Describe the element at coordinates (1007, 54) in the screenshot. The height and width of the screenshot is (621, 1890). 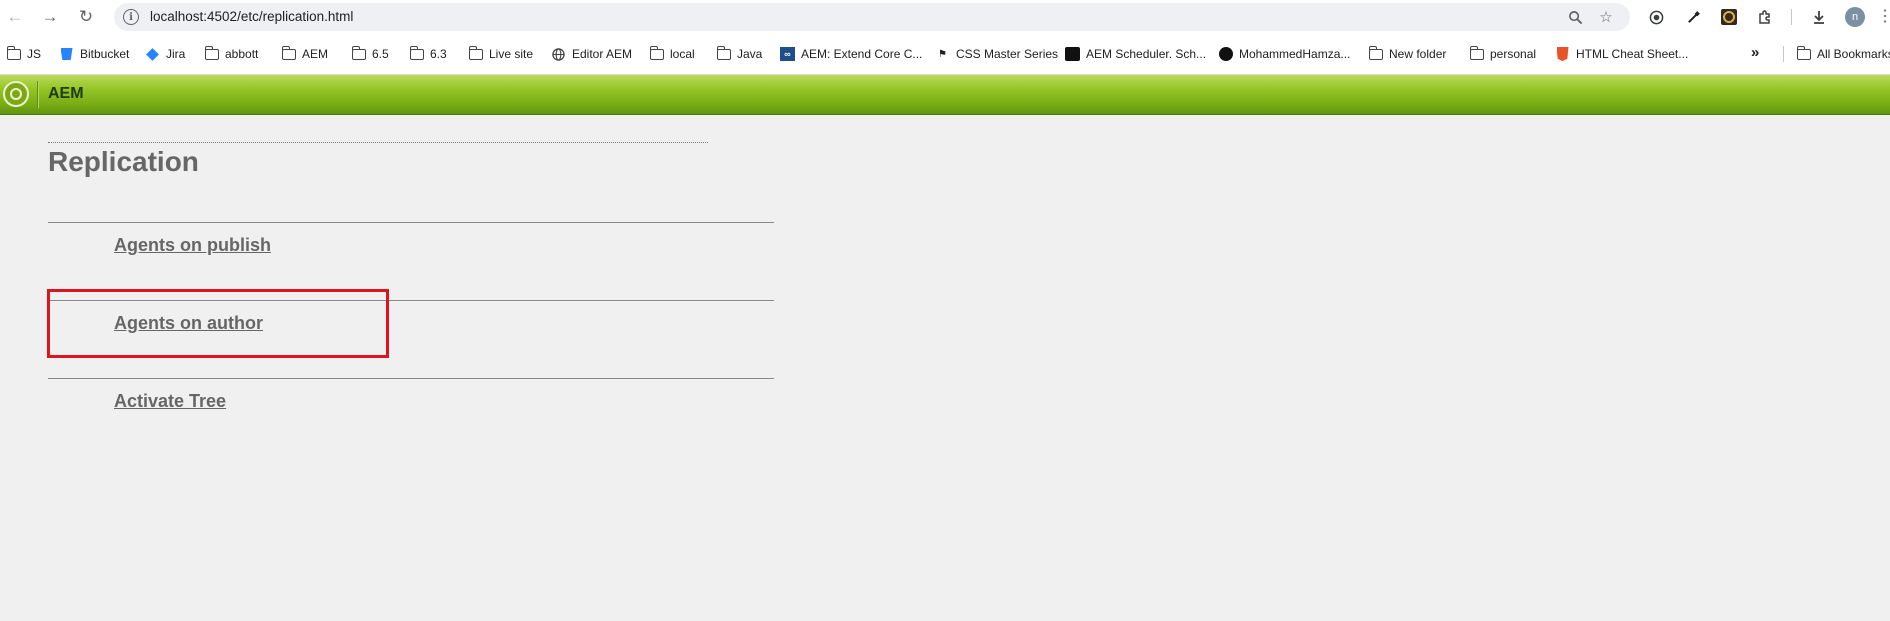
I see `bookmark-label: CSS Master Series` at that location.